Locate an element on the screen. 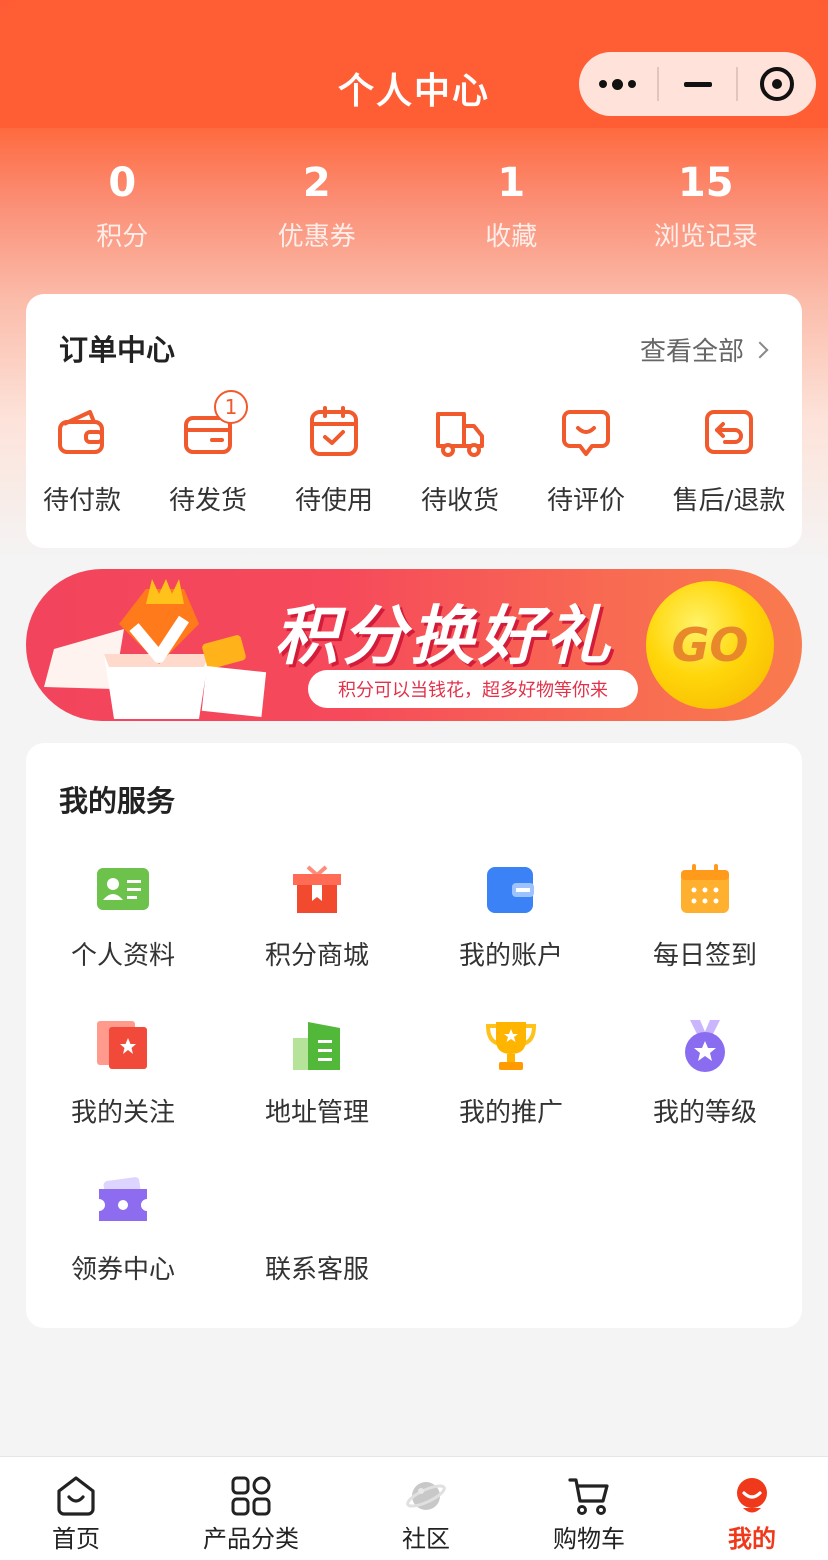 The image size is (828, 1560). tab-label: 购物车 is located at coordinates (589, 1539).